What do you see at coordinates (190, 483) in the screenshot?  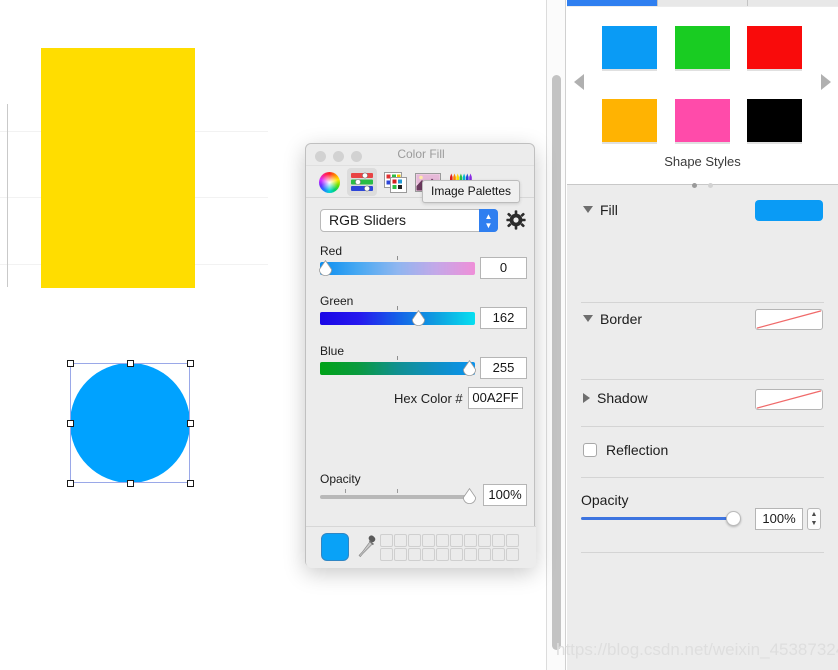 I see `resize-handle-bottom-right` at bounding box center [190, 483].